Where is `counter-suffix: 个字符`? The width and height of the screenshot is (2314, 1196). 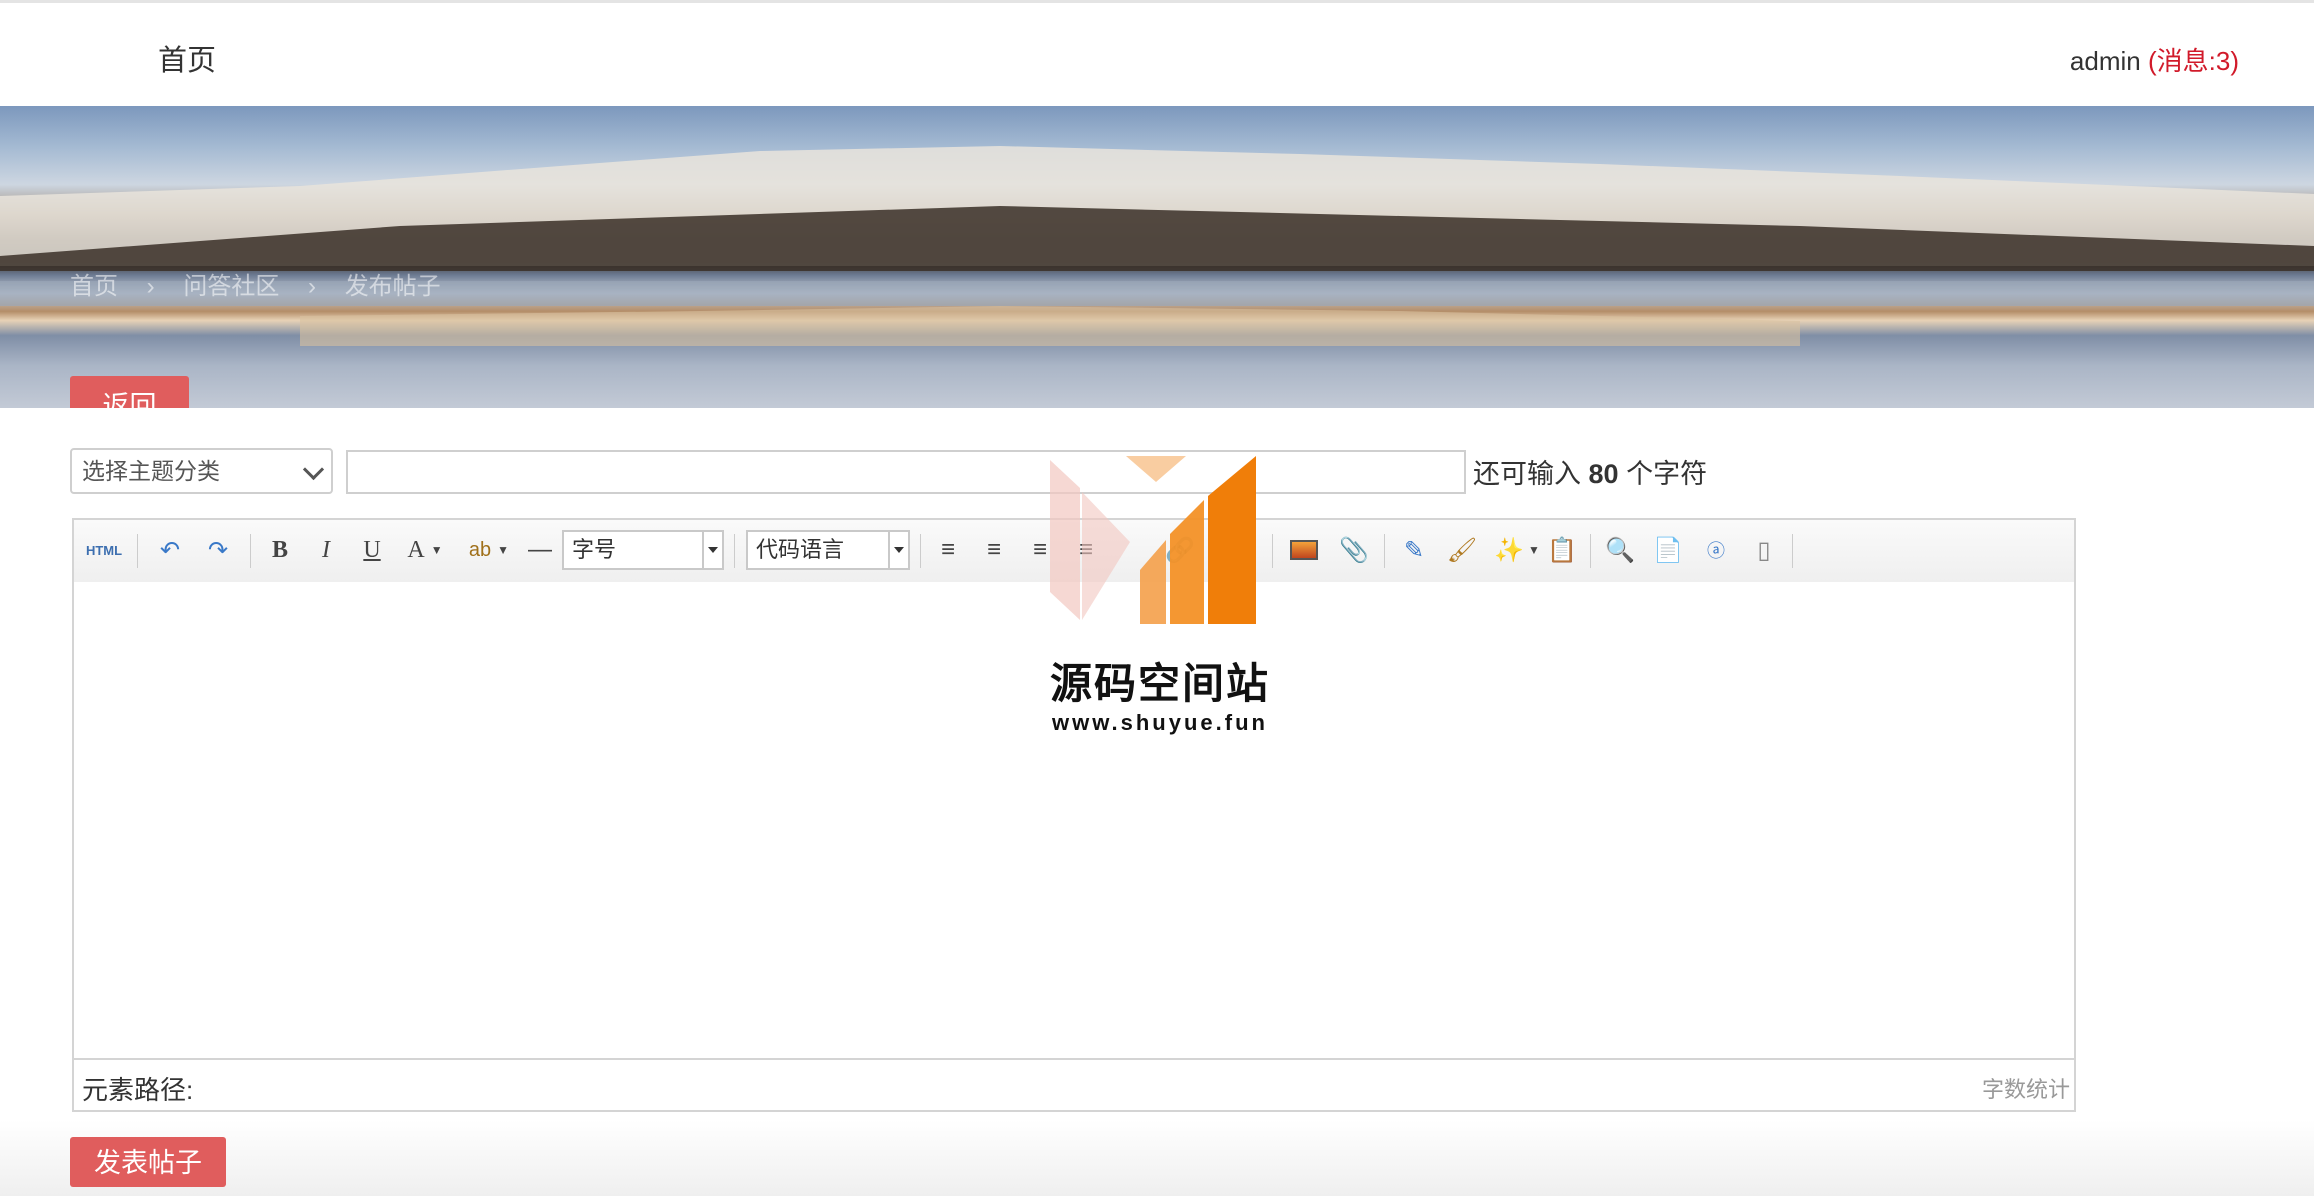
counter-suffix: 个字符 is located at coordinates (1663, 474).